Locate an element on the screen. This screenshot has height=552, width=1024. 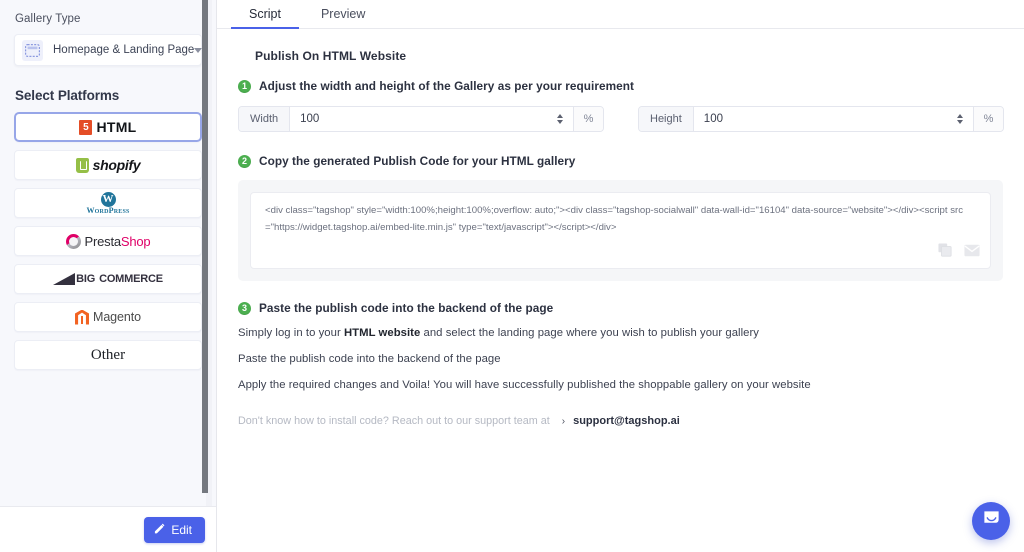
platform-item-prestashop: PrestaShop is located at coordinates (108, 241).